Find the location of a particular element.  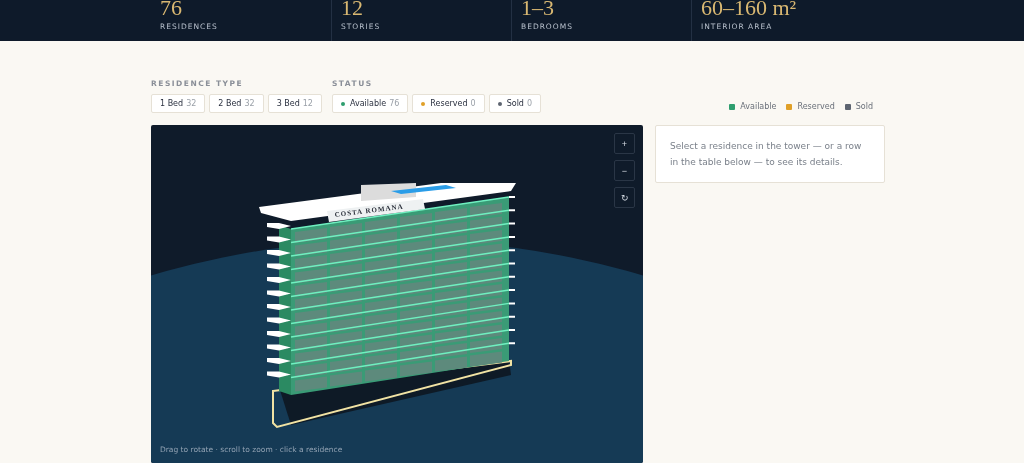

stat-value: 76 is located at coordinates (171, 11).